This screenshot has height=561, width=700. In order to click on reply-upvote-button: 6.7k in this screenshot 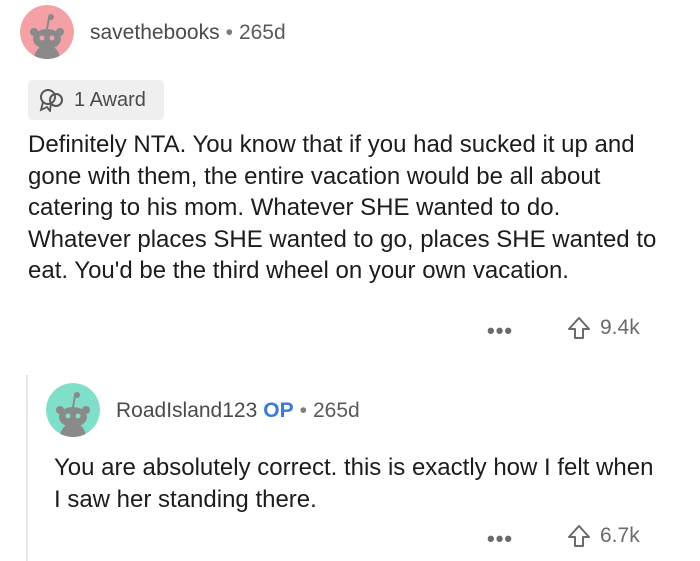, I will do `click(603, 536)`.